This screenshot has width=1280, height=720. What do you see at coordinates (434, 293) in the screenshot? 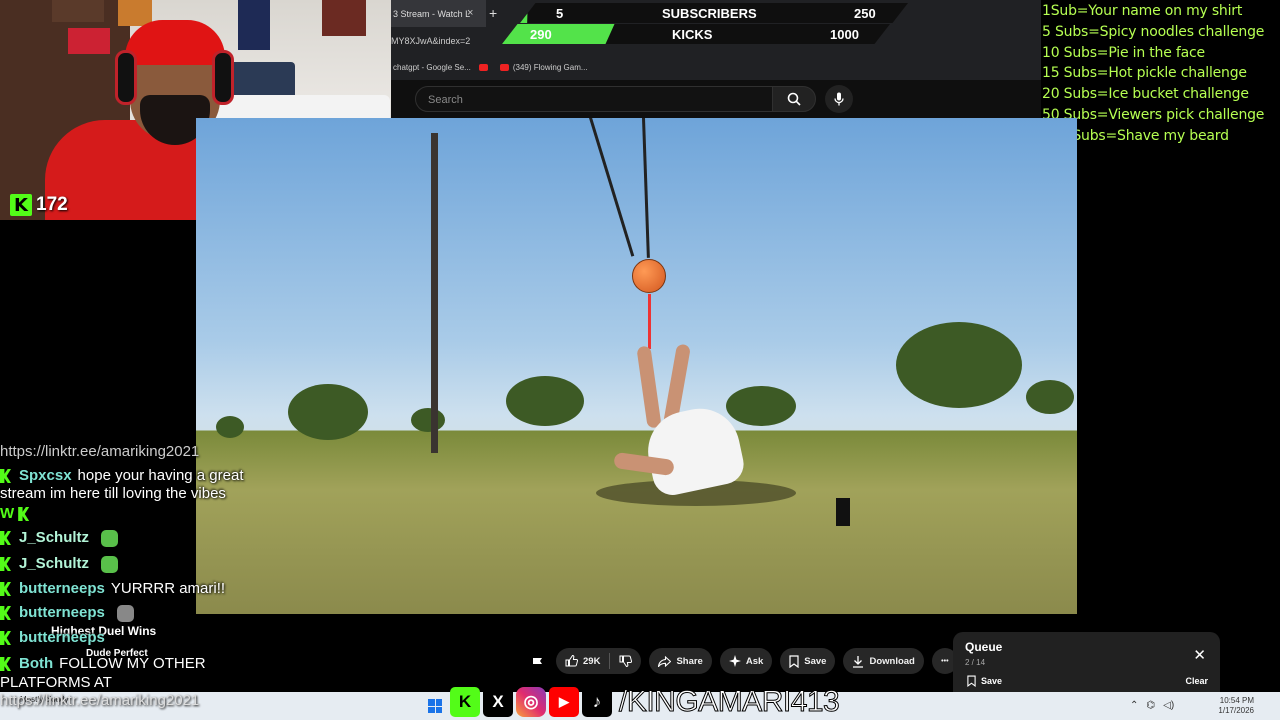
I see `goal-pole` at bounding box center [434, 293].